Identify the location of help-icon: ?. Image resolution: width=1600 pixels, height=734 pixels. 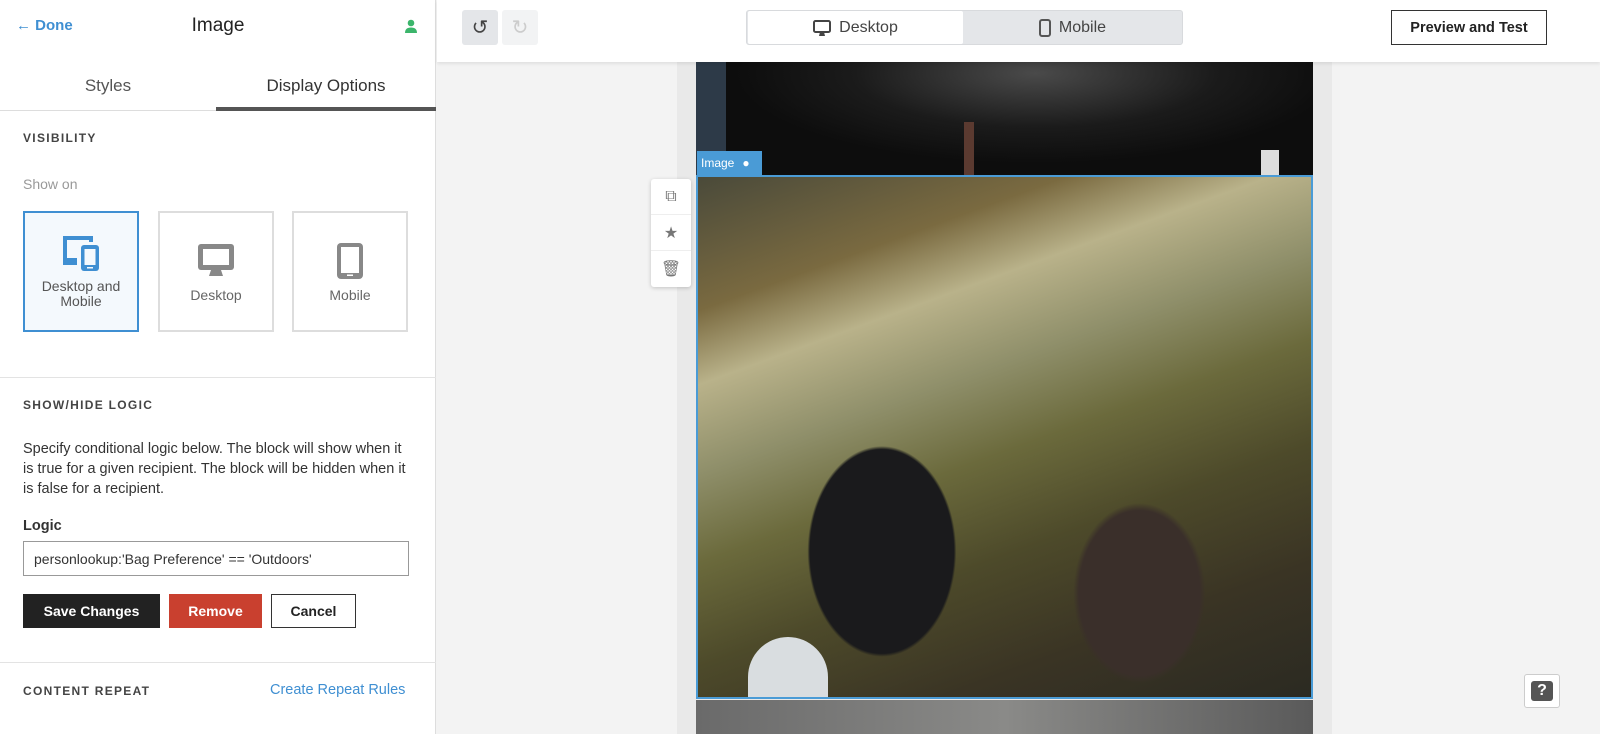
(1542, 691).